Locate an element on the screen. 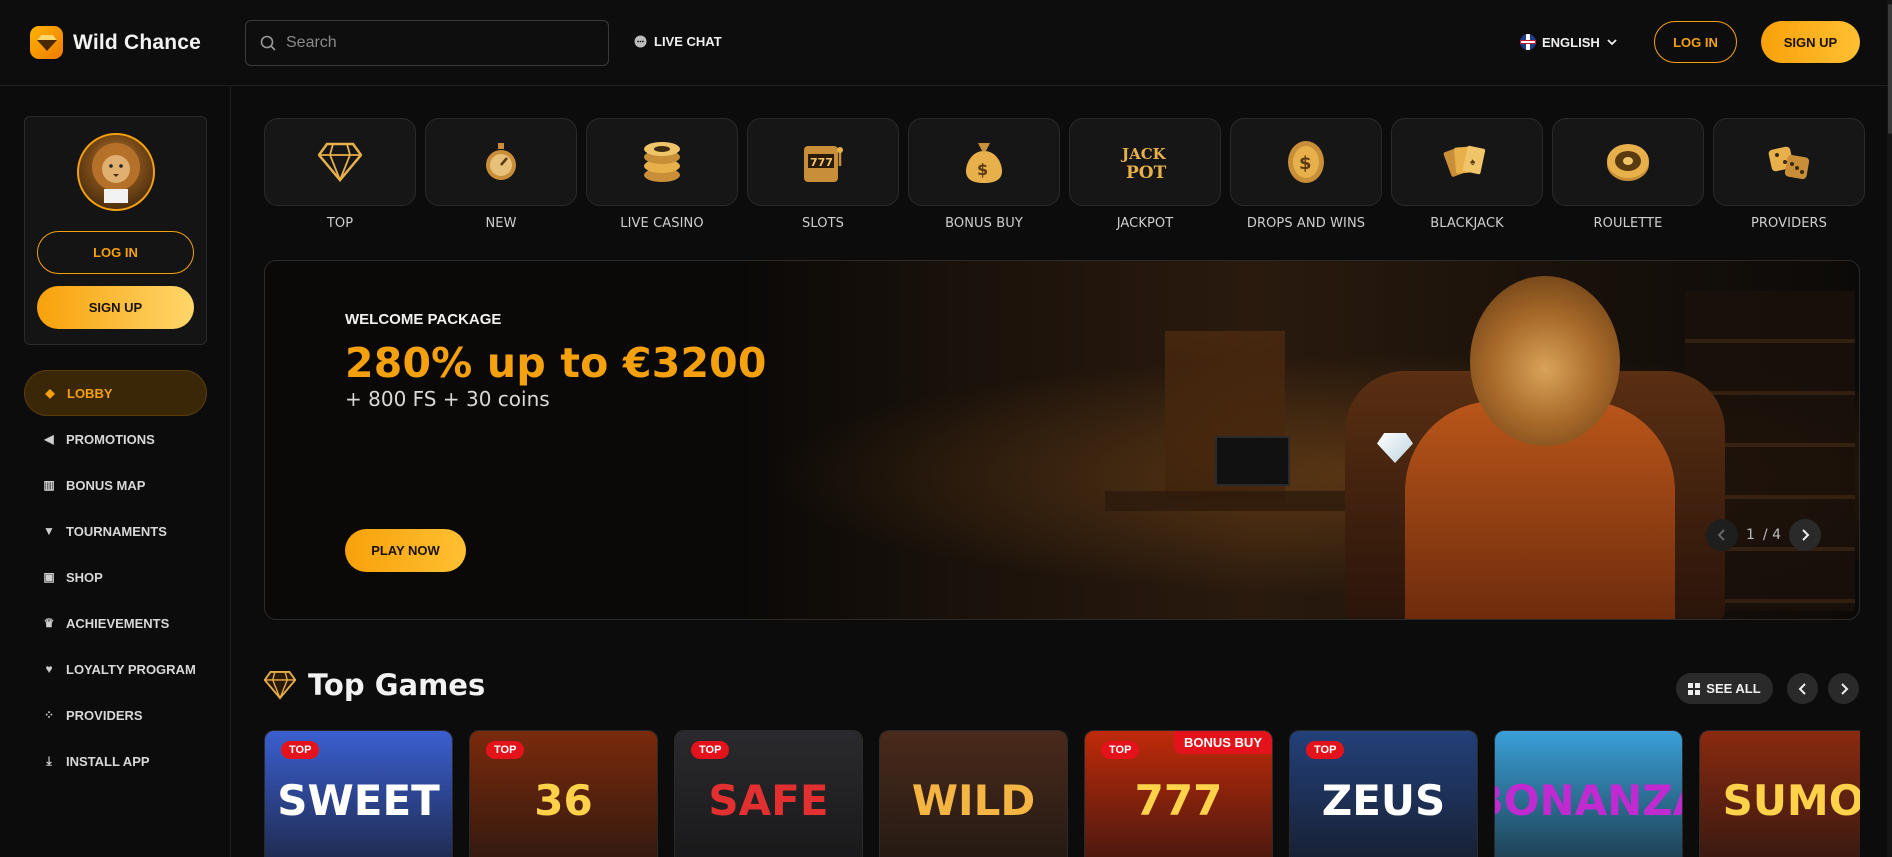 Image resolution: width=1892 pixels, height=857 pixels. svg-text: JACK is located at coordinates (1143, 154).